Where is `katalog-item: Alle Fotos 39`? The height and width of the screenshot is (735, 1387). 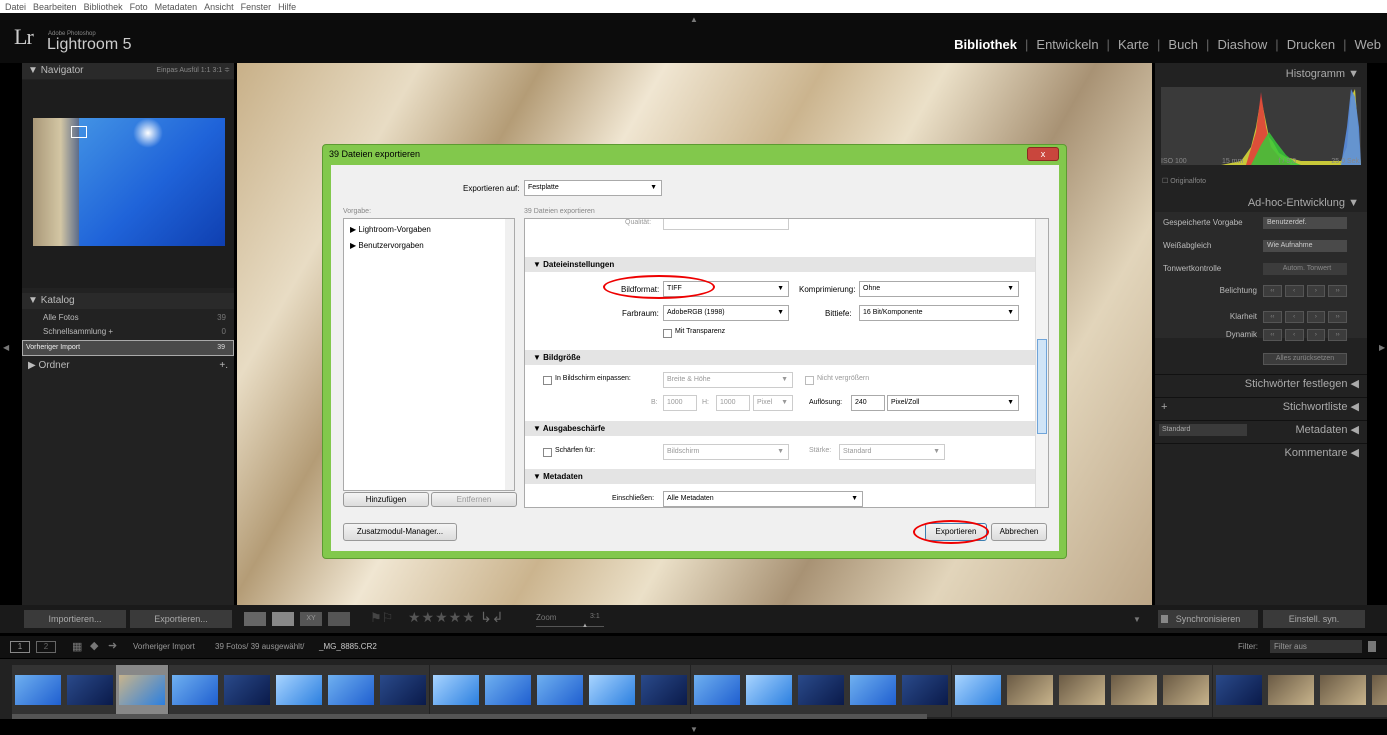
katalog-item: Alle Fotos 39 is located at coordinates (128, 318).